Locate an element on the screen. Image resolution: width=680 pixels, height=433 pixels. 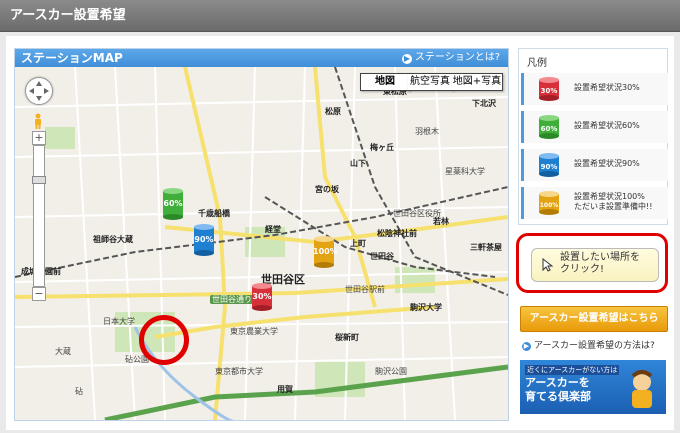
place-komazawa-park: 駒沢公園 is located at coordinates (391, 371).